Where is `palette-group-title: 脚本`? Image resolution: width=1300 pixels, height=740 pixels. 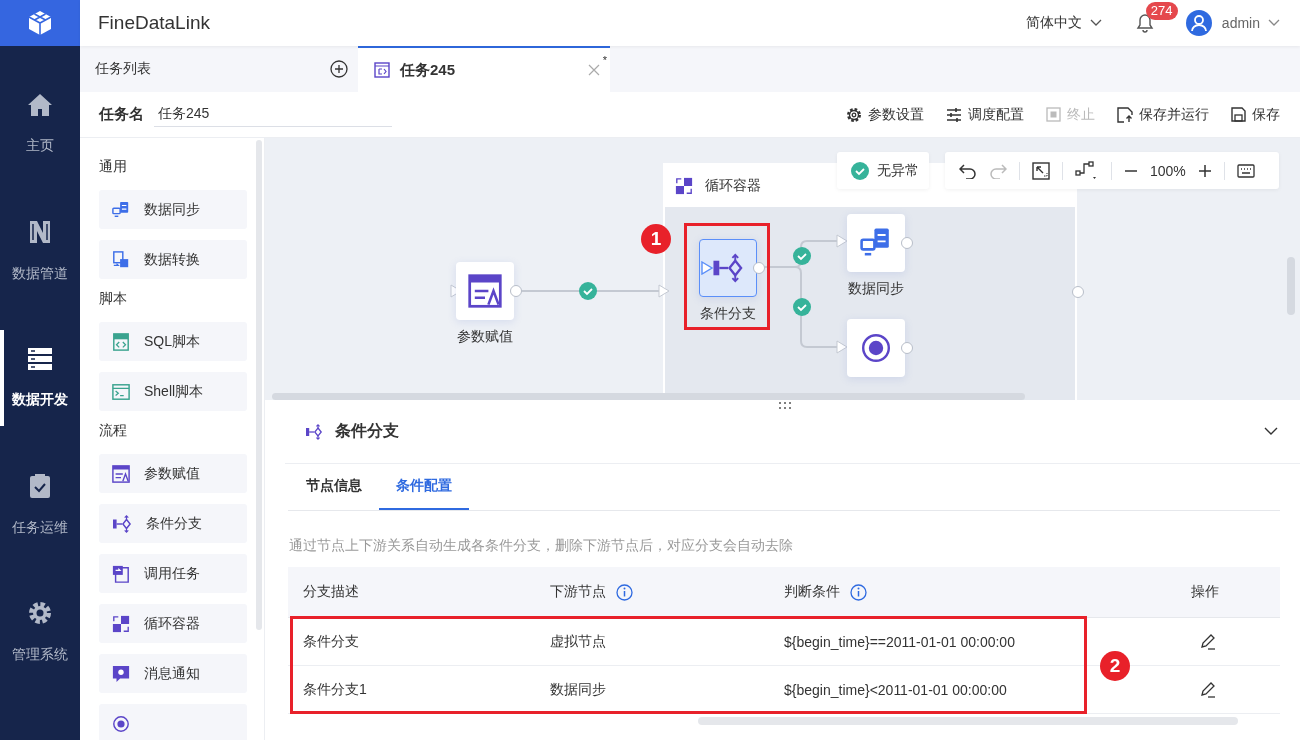
palette-group-title: 脚本 is located at coordinates (113, 299).